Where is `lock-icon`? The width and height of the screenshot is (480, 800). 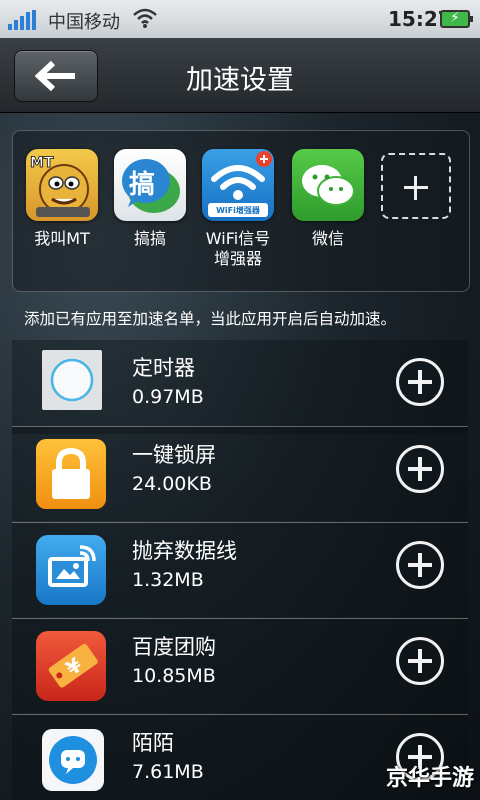 lock-icon is located at coordinates (71, 474).